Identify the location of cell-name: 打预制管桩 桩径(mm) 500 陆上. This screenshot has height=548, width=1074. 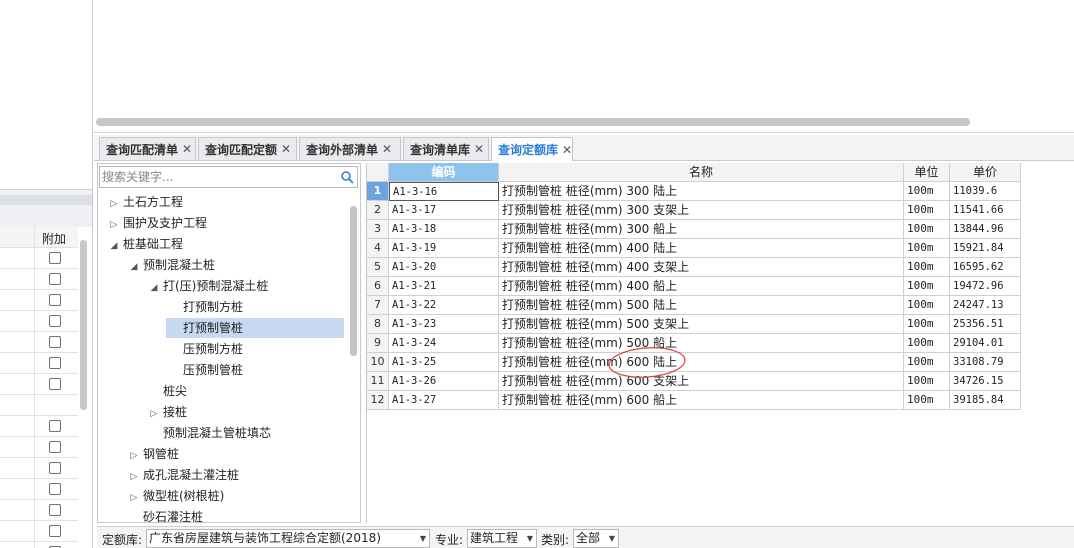
(701, 305).